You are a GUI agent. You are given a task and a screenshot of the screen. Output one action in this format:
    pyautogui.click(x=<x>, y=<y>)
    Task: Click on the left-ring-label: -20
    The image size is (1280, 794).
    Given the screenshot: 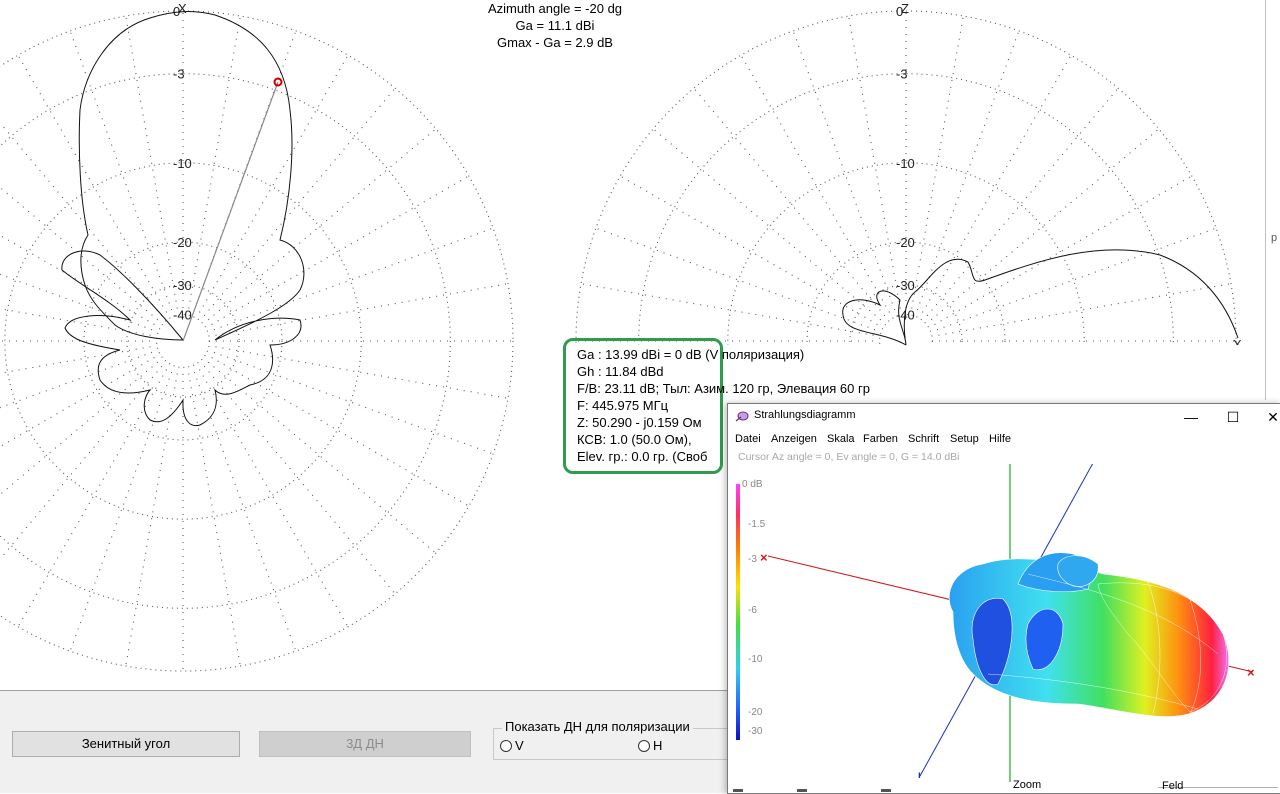 What is the action you would take?
    pyautogui.click(x=182, y=242)
    